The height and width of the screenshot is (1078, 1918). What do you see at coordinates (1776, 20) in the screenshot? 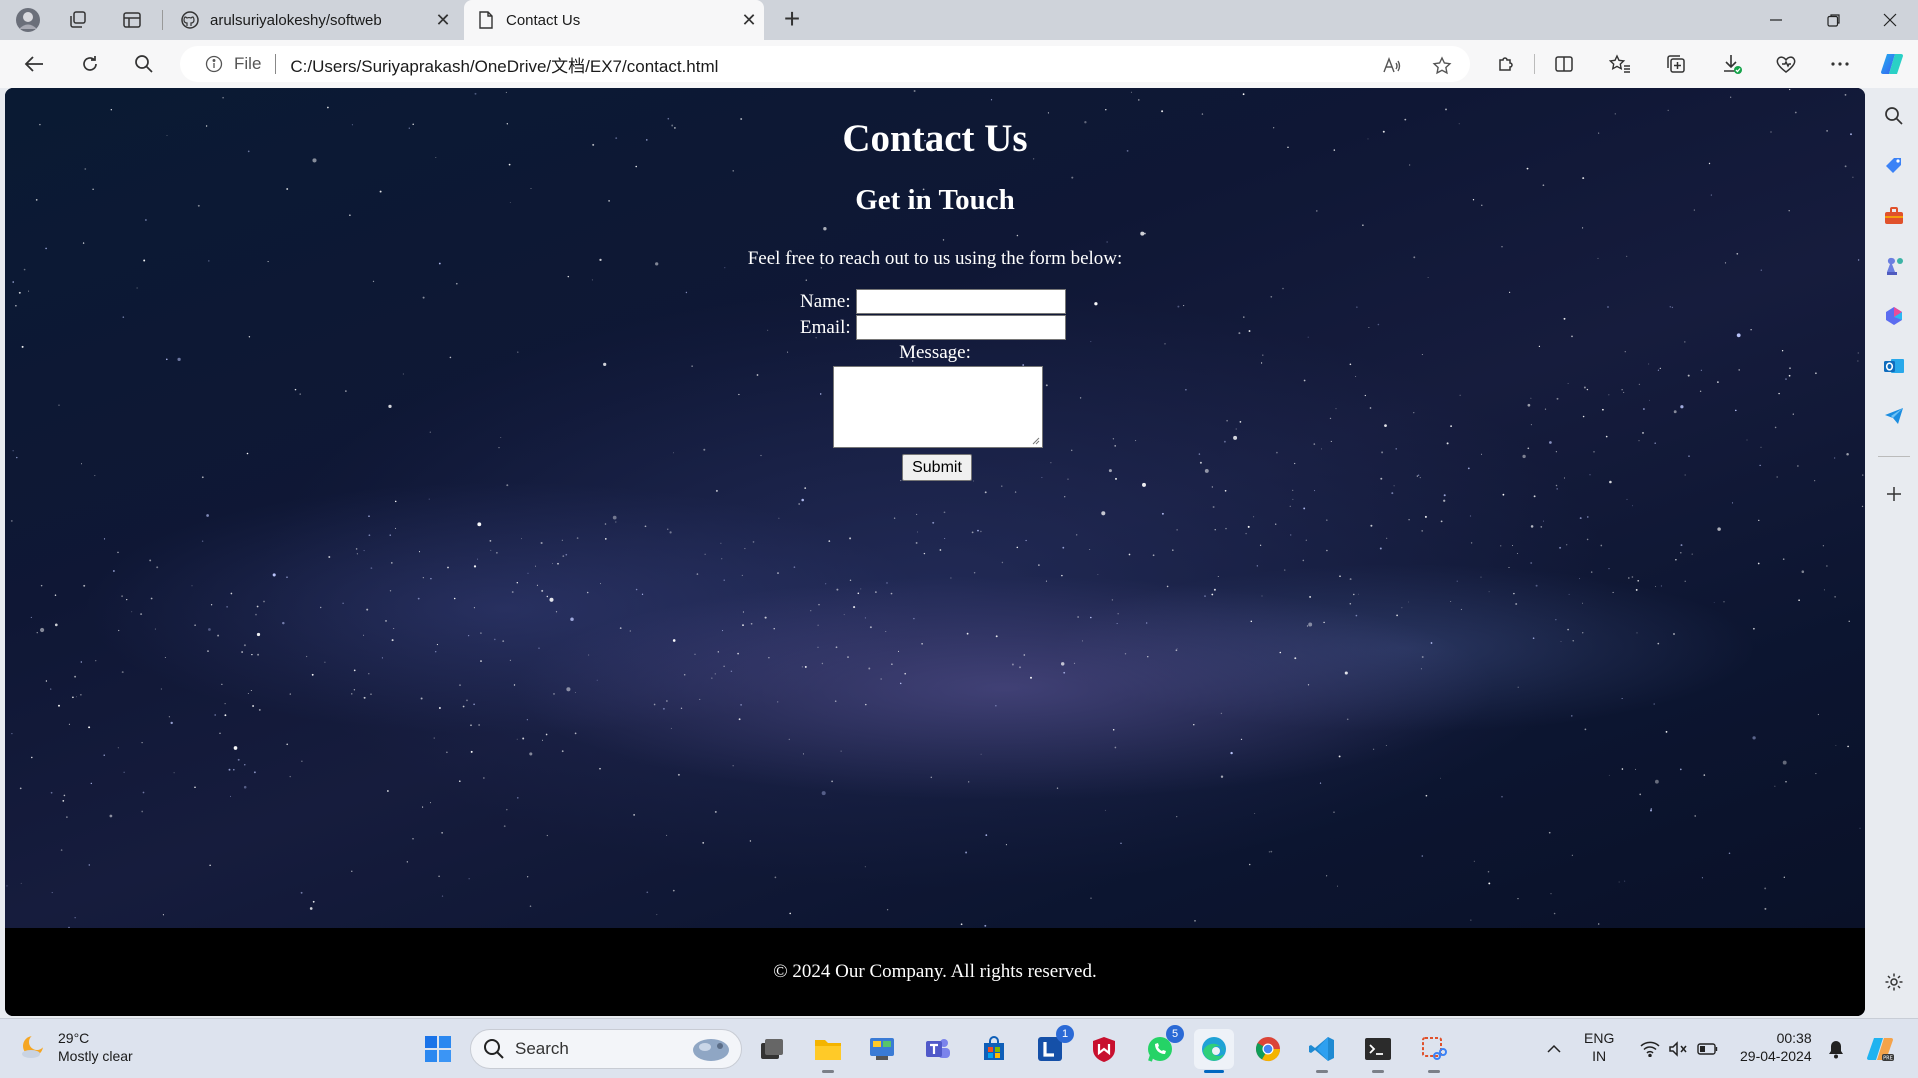
I see `minimize-icon` at bounding box center [1776, 20].